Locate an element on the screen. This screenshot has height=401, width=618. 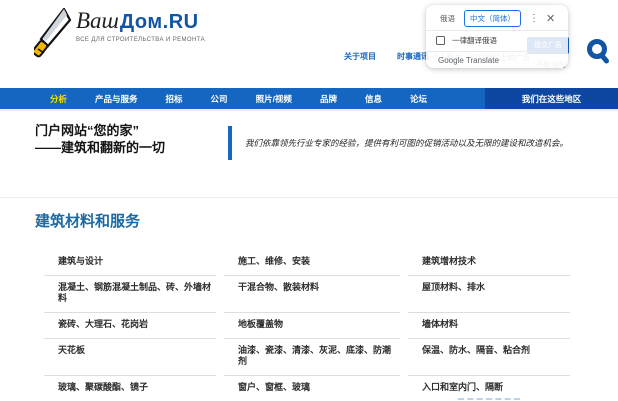
section-divider is located at coordinates (309, 197).